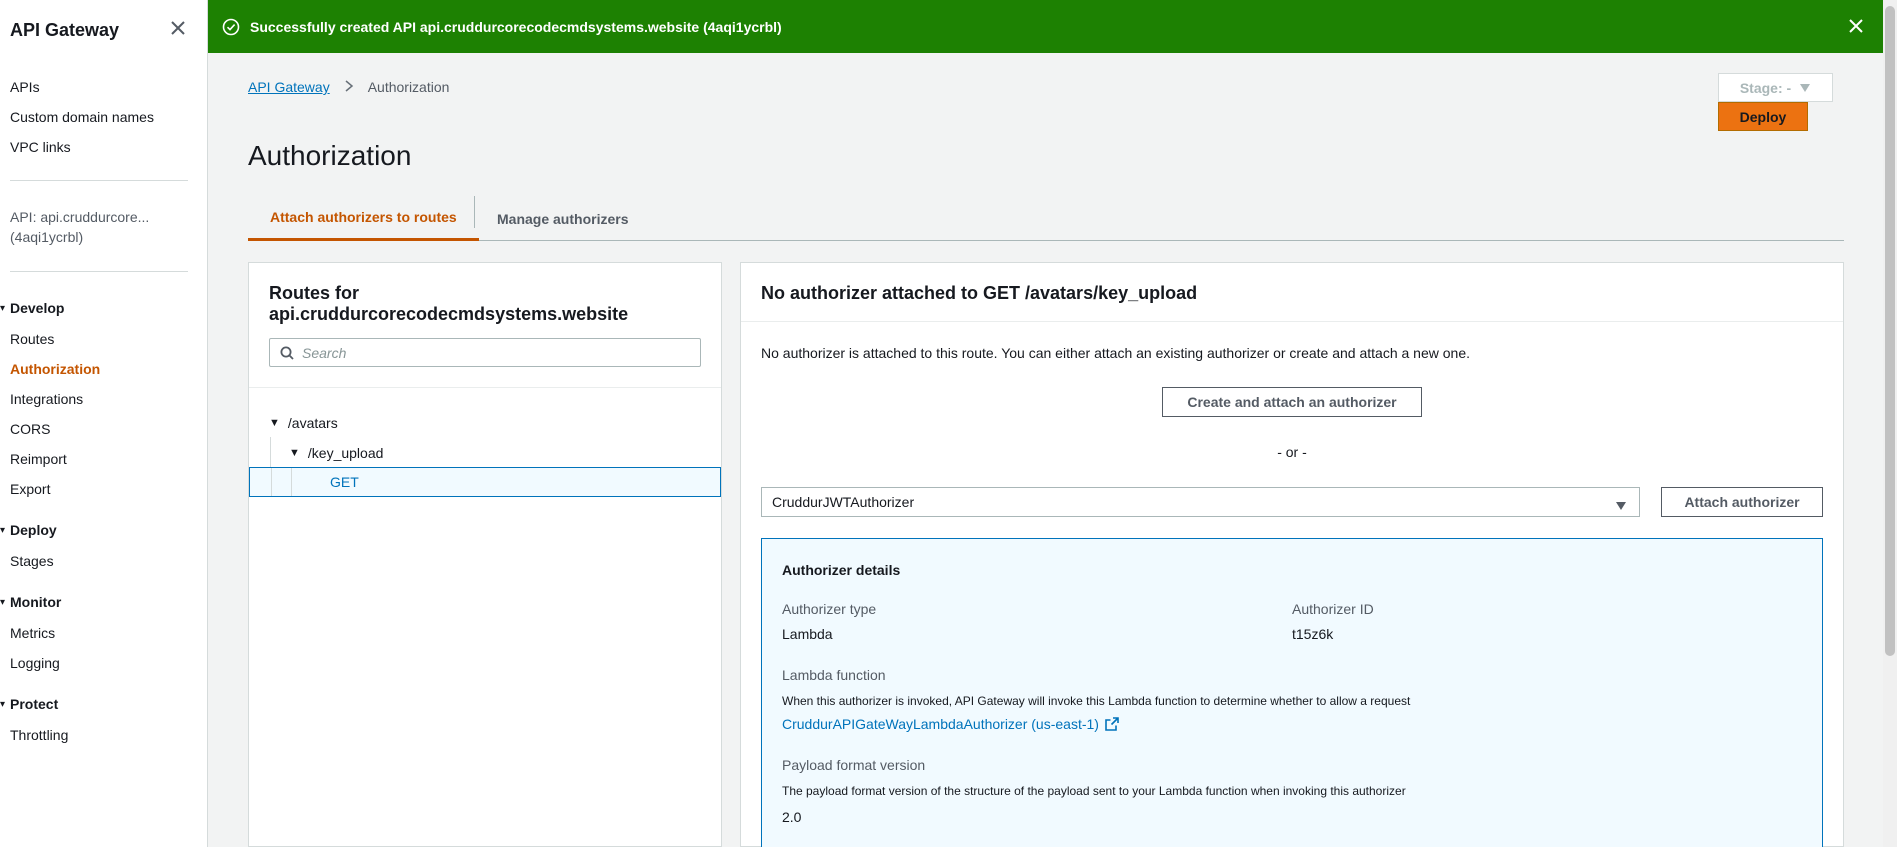  I want to click on breadcrumb: API Gateway Authorization, so click(348, 87).